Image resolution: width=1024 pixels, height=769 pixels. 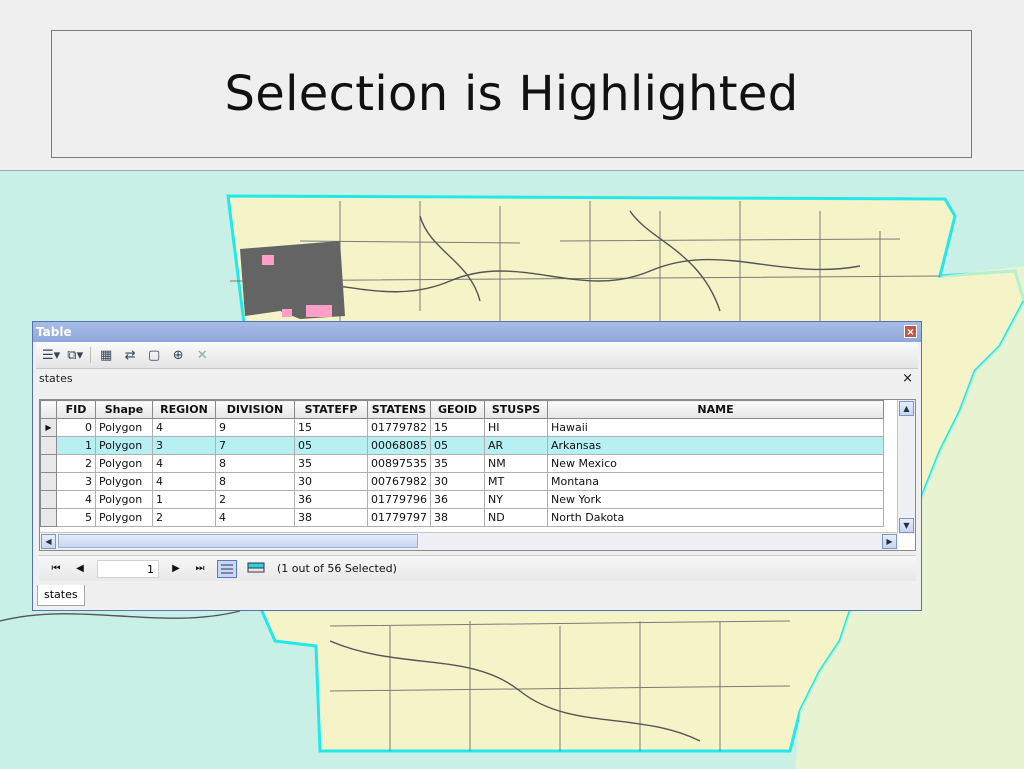 I want to click on switch-selection-icon: ⇄, so click(x=130, y=355).